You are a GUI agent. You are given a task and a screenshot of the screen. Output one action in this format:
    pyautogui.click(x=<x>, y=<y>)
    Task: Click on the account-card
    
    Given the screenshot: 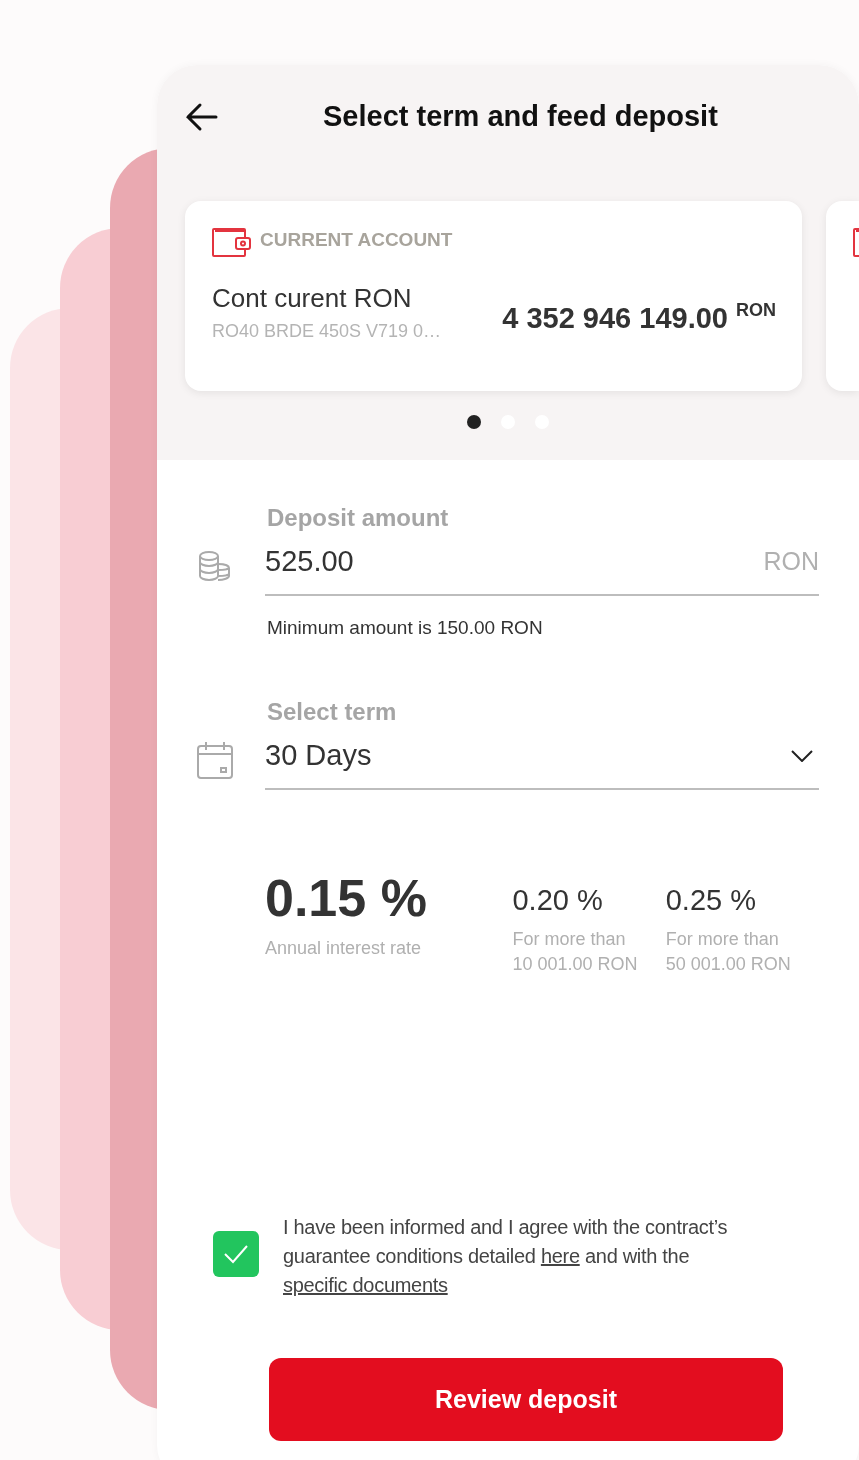 What is the action you would take?
    pyautogui.click(x=842, y=295)
    